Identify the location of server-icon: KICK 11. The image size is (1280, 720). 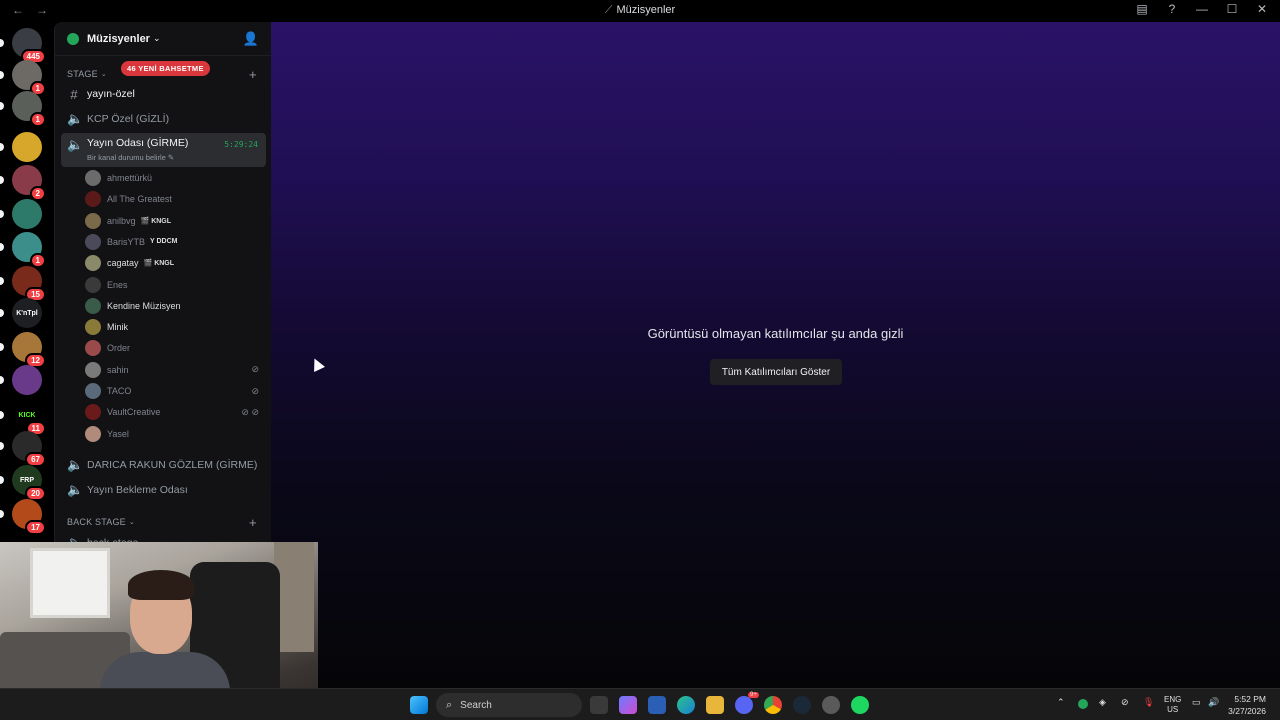
(29, 418).